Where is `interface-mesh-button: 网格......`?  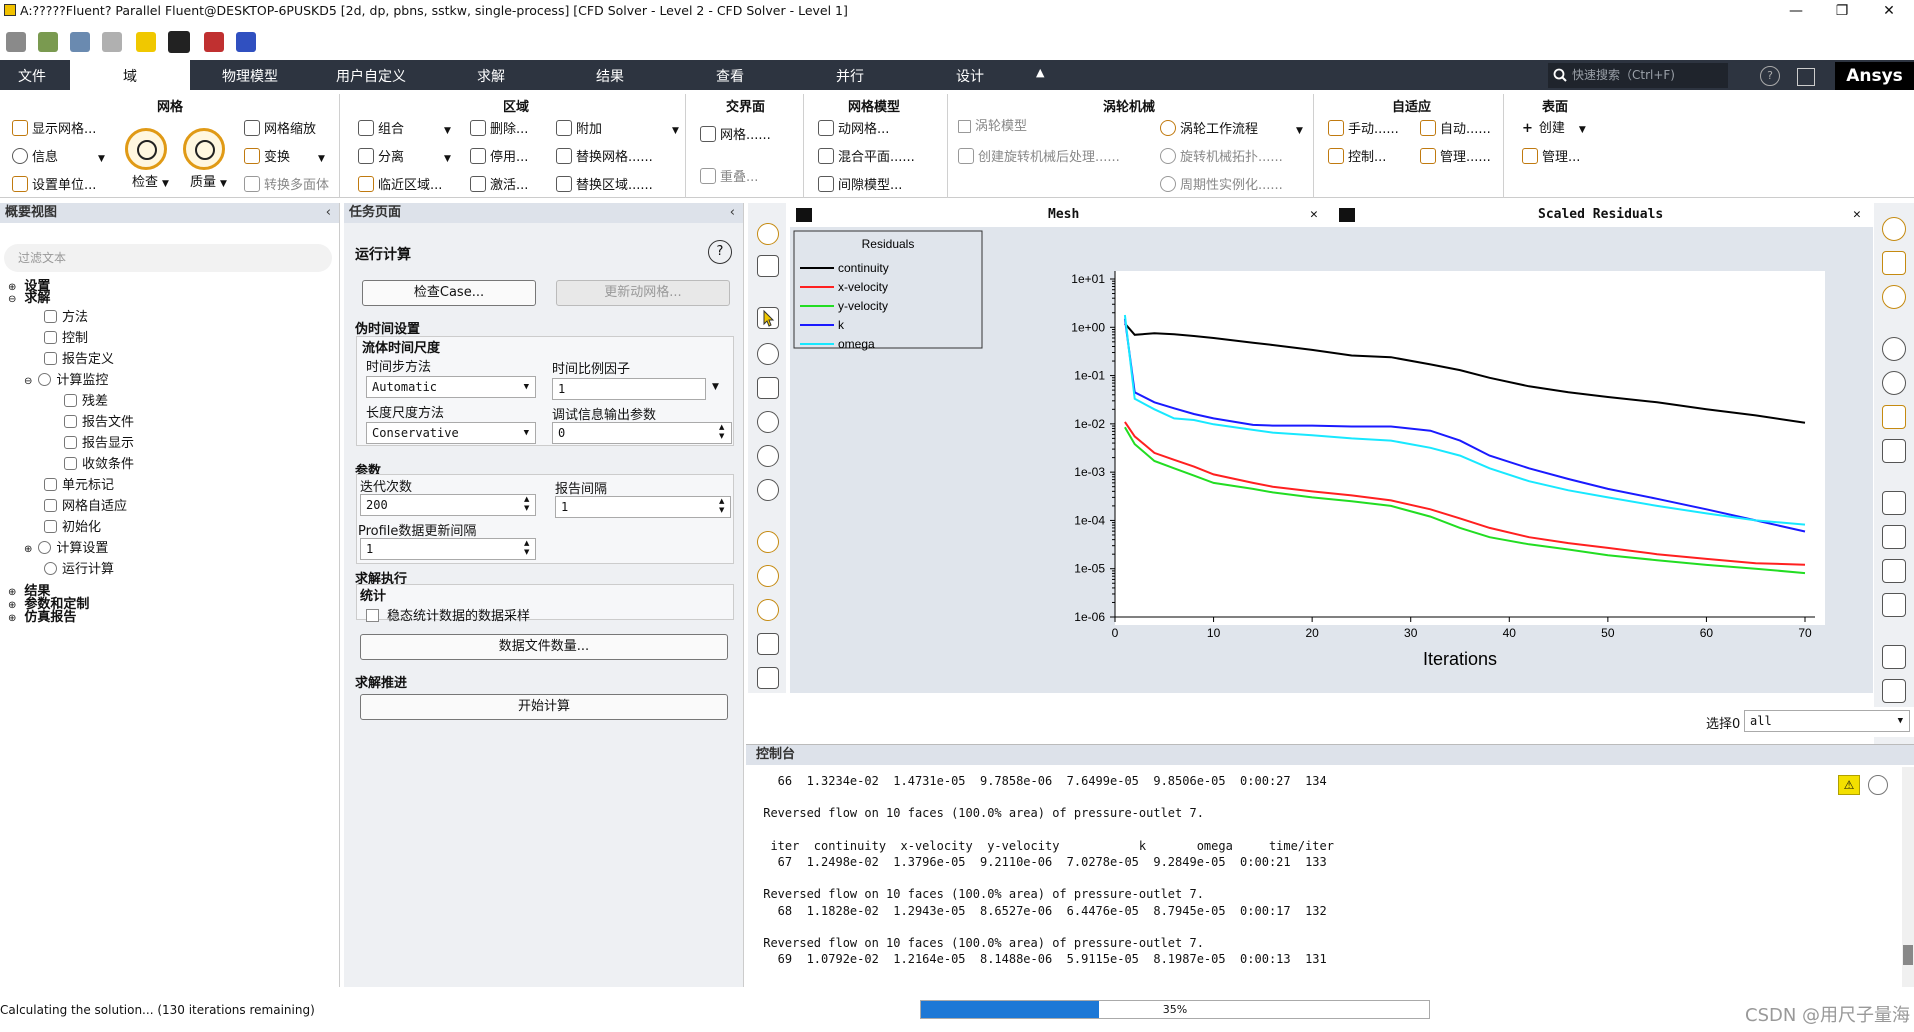 interface-mesh-button: 网格...... is located at coordinates (735, 135).